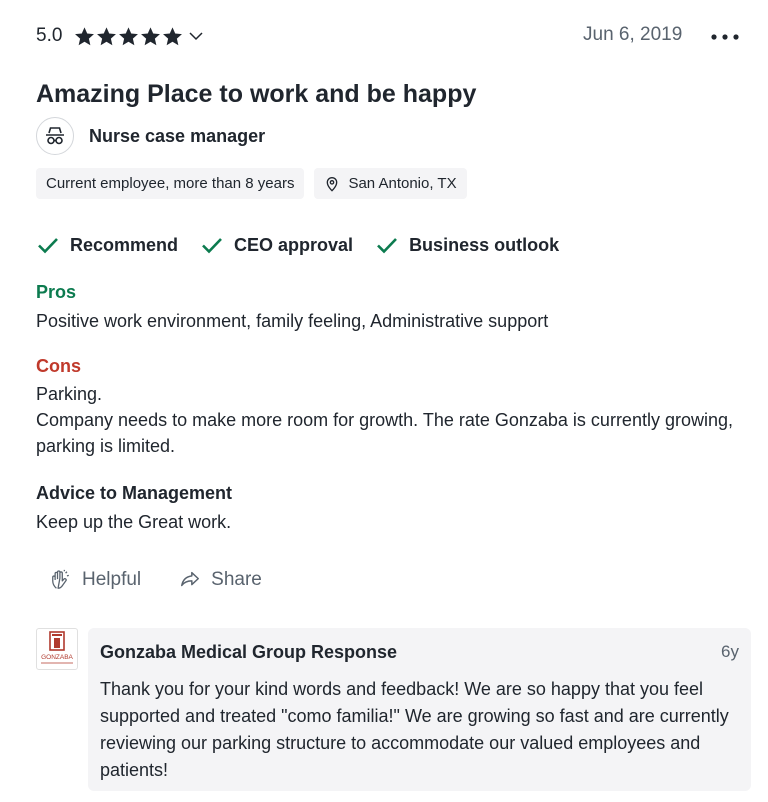 This screenshot has height=802, width=768. I want to click on helpful-button: Helpful, so click(95, 580).